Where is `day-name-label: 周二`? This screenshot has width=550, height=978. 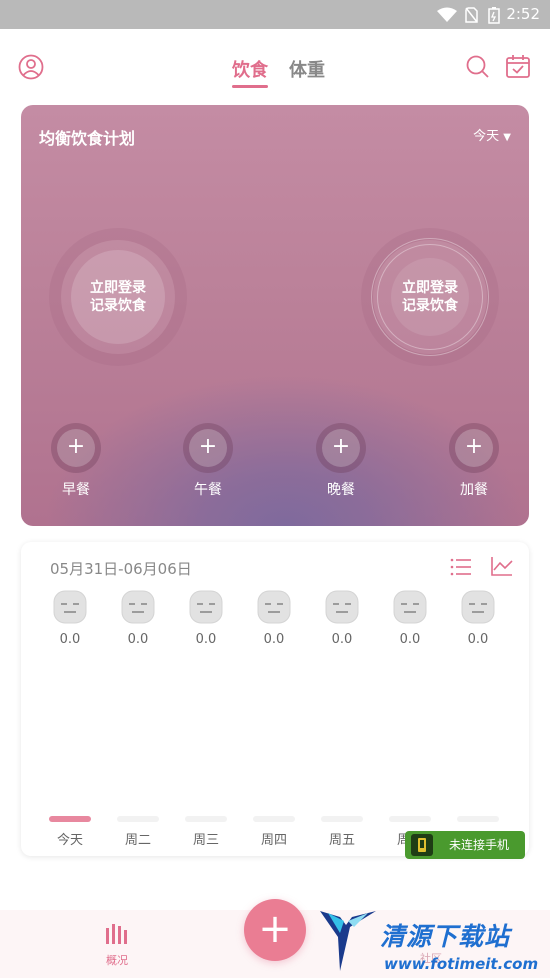 day-name-label: 周二 is located at coordinates (138, 838).